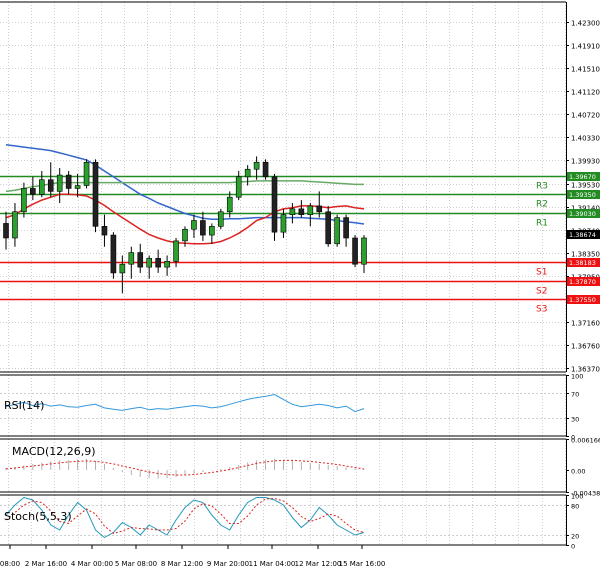 The width and height of the screenshot is (600, 573). Describe the element at coordinates (582, 195) in the screenshot. I see `level-price-label: 1.39350` at that location.